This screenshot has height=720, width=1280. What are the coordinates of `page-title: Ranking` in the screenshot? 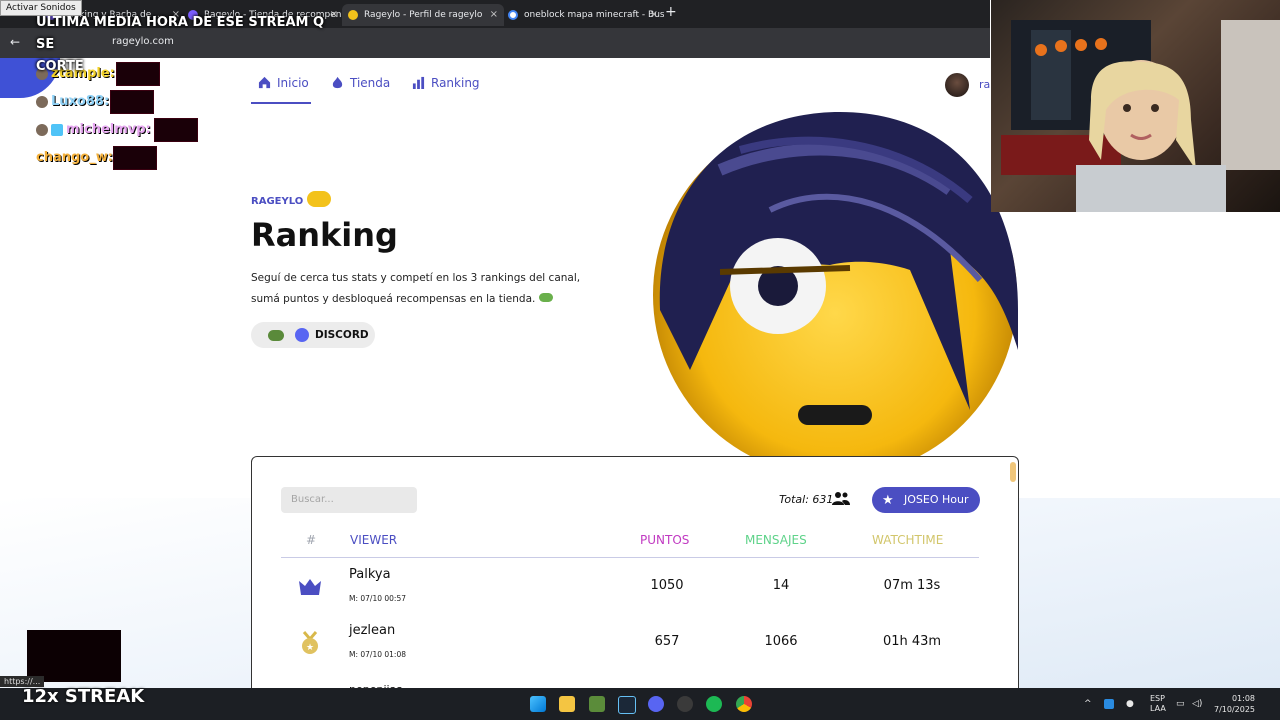 It's located at (324, 235).